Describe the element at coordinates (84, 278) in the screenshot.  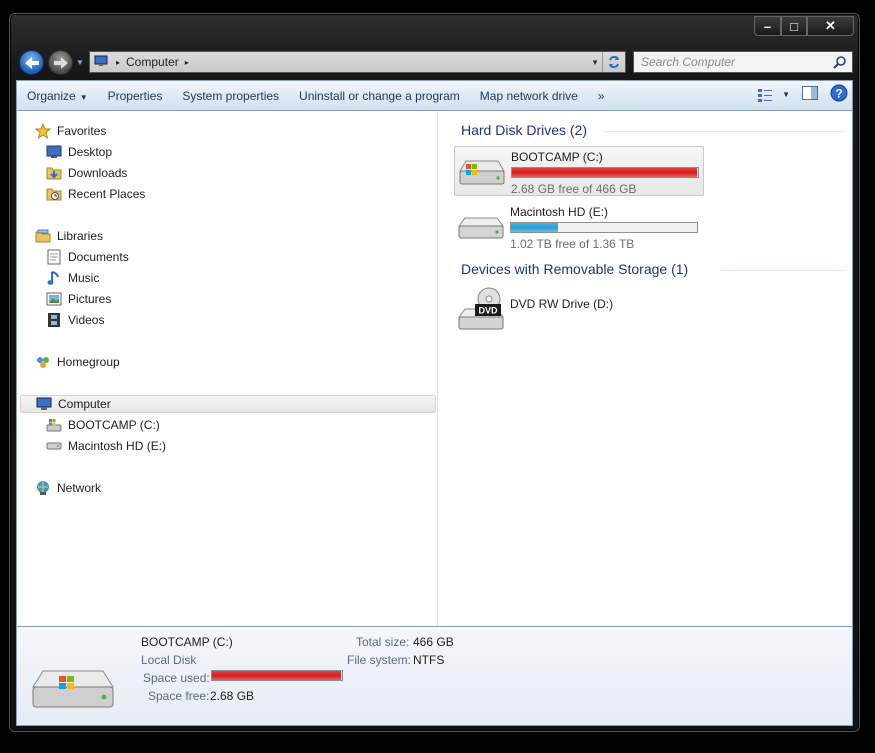
I see `nav-label: Music` at that location.